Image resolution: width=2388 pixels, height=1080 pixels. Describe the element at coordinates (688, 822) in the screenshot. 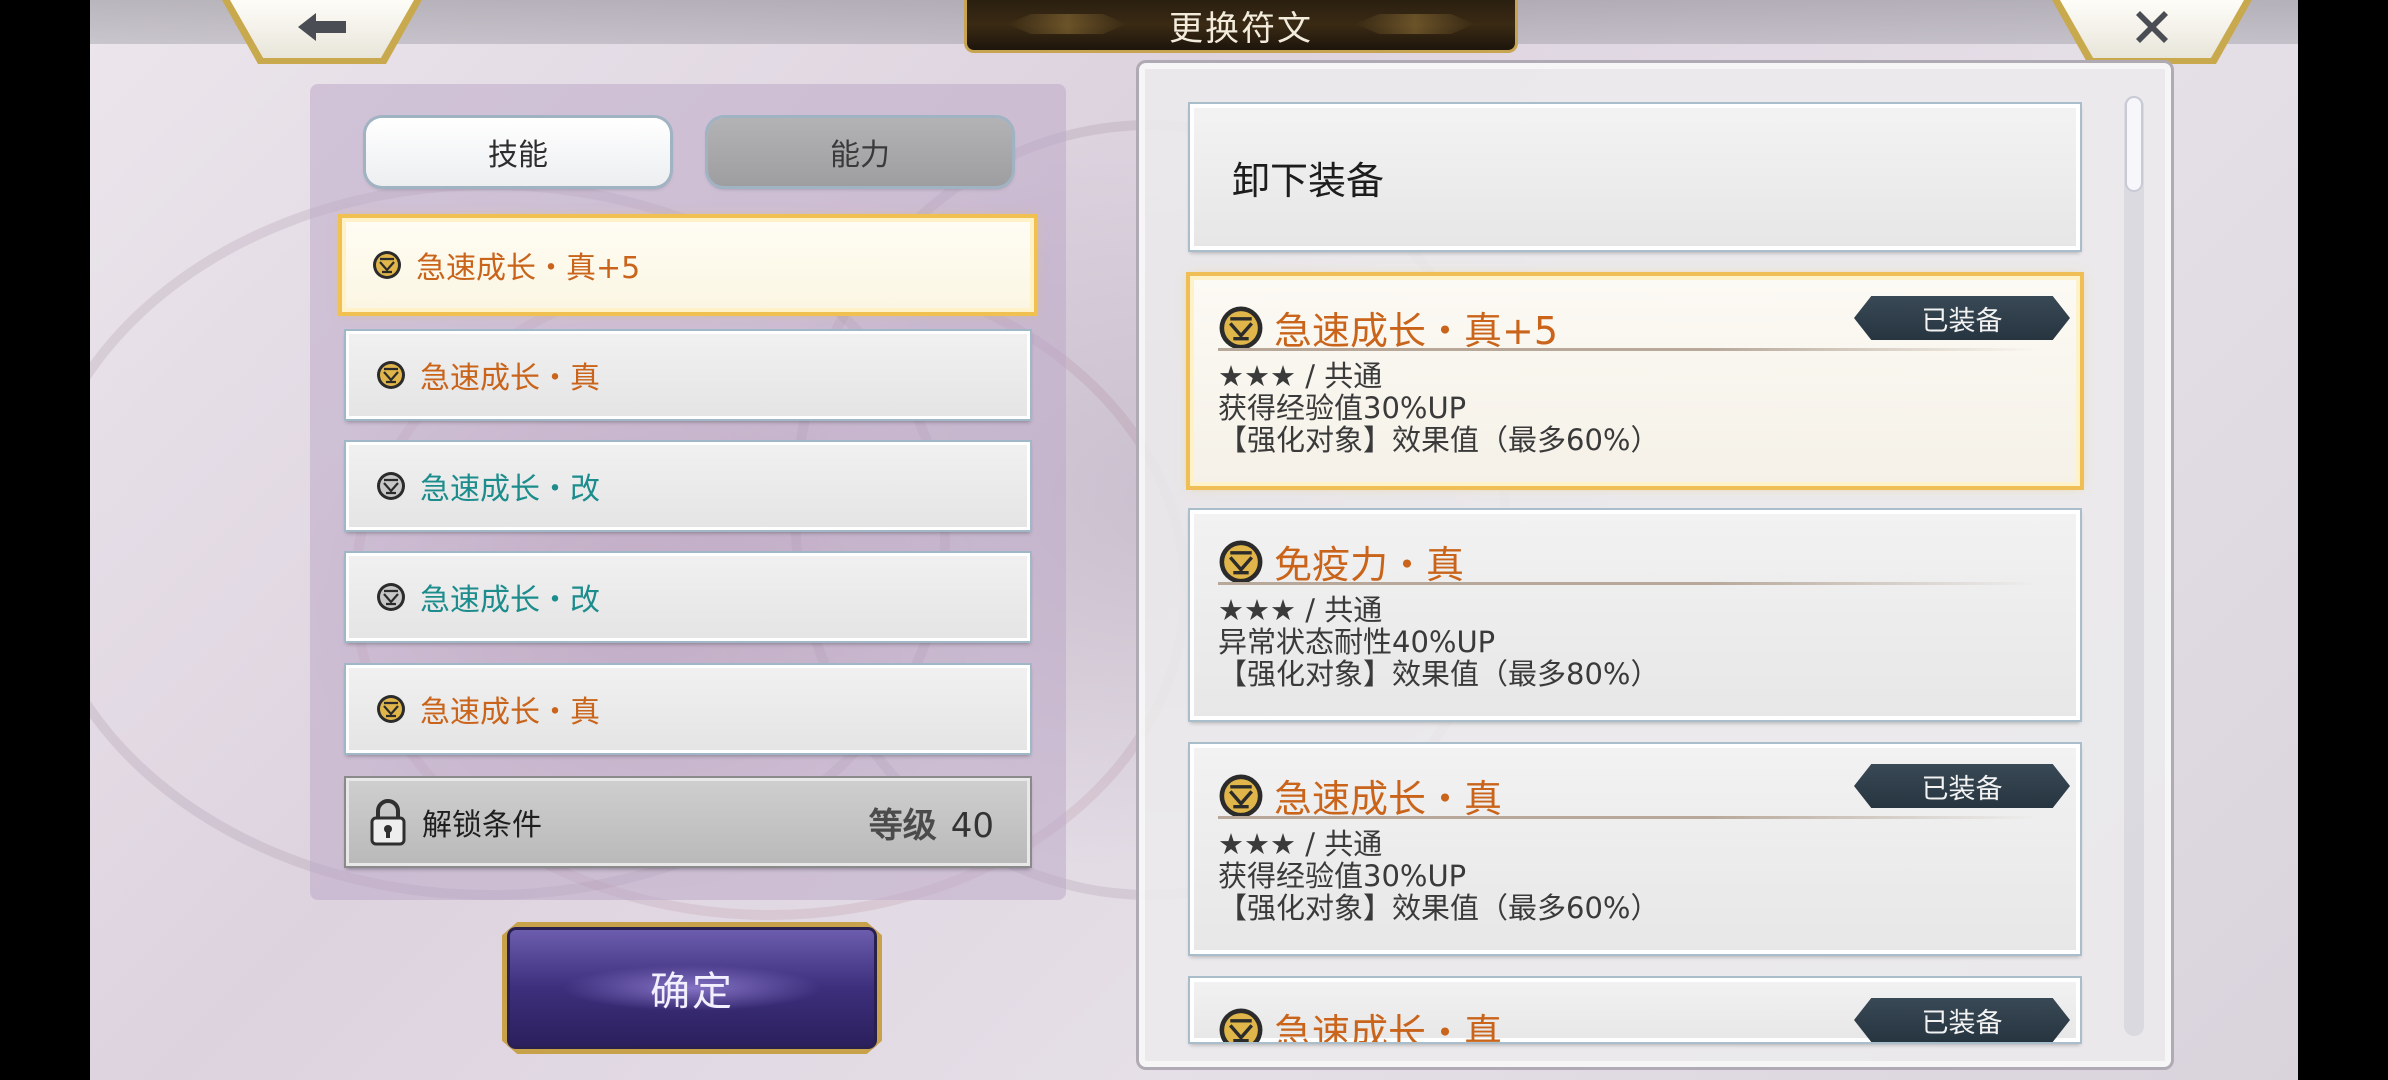

I see `locked-slot: 解锁条件 等级 40` at that location.